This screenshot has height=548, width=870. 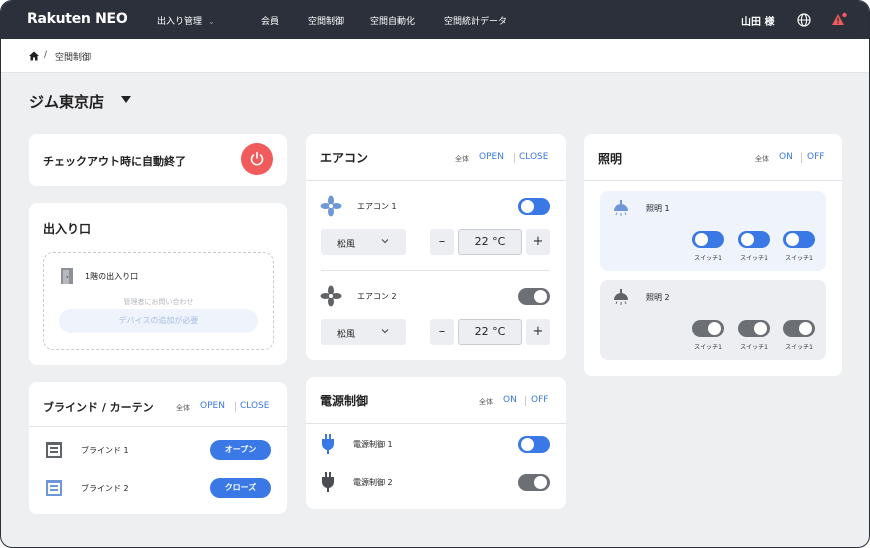 What do you see at coordinates (105, 488) in the screenshot?
I see `blind-2-label: ブラインド 2` at bounding box center [105, 488].